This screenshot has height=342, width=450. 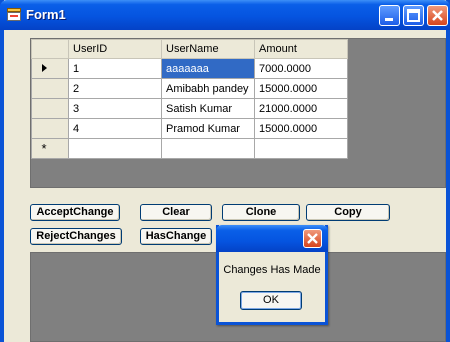 What do you see at coordinates (44, 67) in the screenshot?
I see `current-row-arrow-icon` at bounding box center [44, 67].